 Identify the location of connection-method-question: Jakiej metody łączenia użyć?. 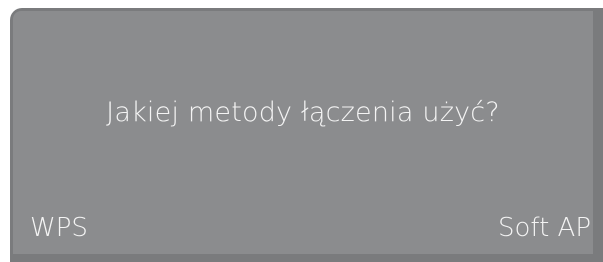
(303, 112).